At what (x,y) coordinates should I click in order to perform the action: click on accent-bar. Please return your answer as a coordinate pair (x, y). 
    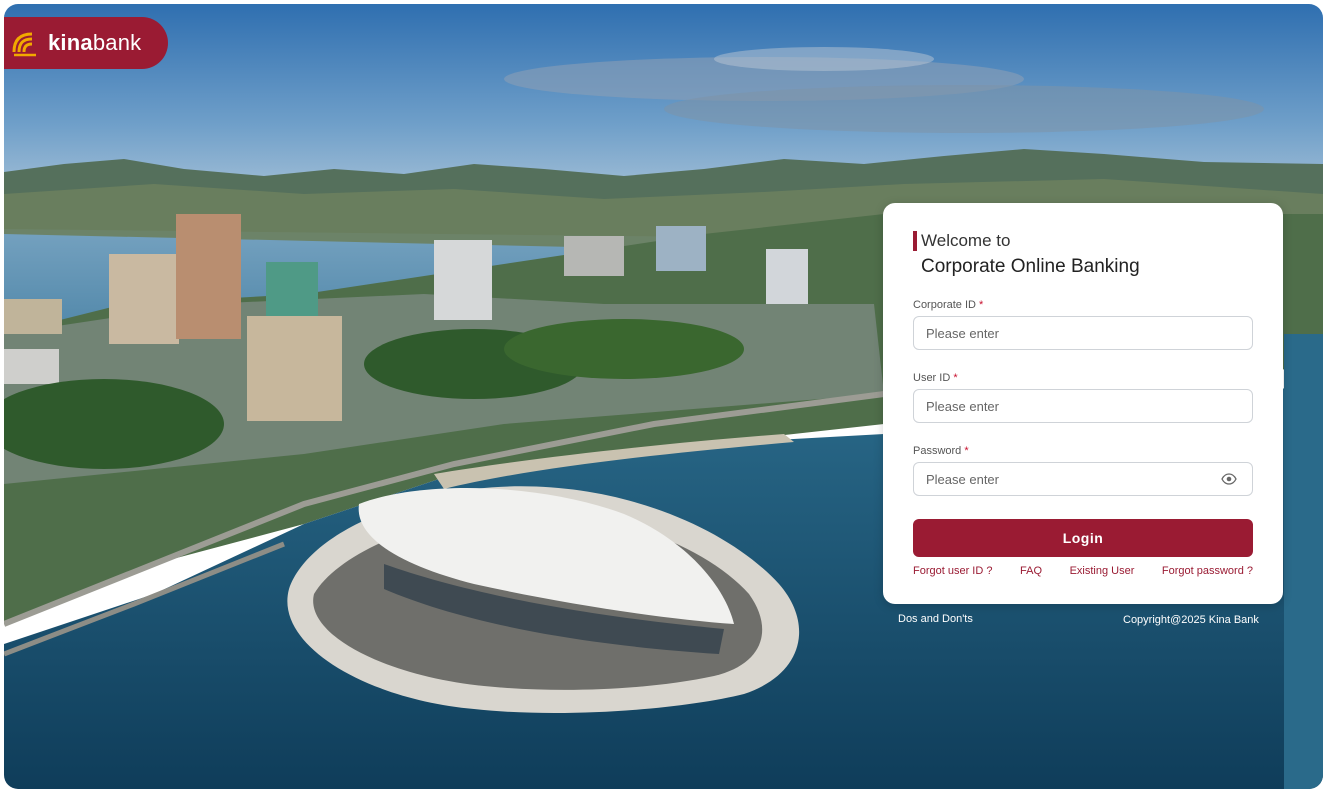
    Looking at the image, I should click on (915, 241).